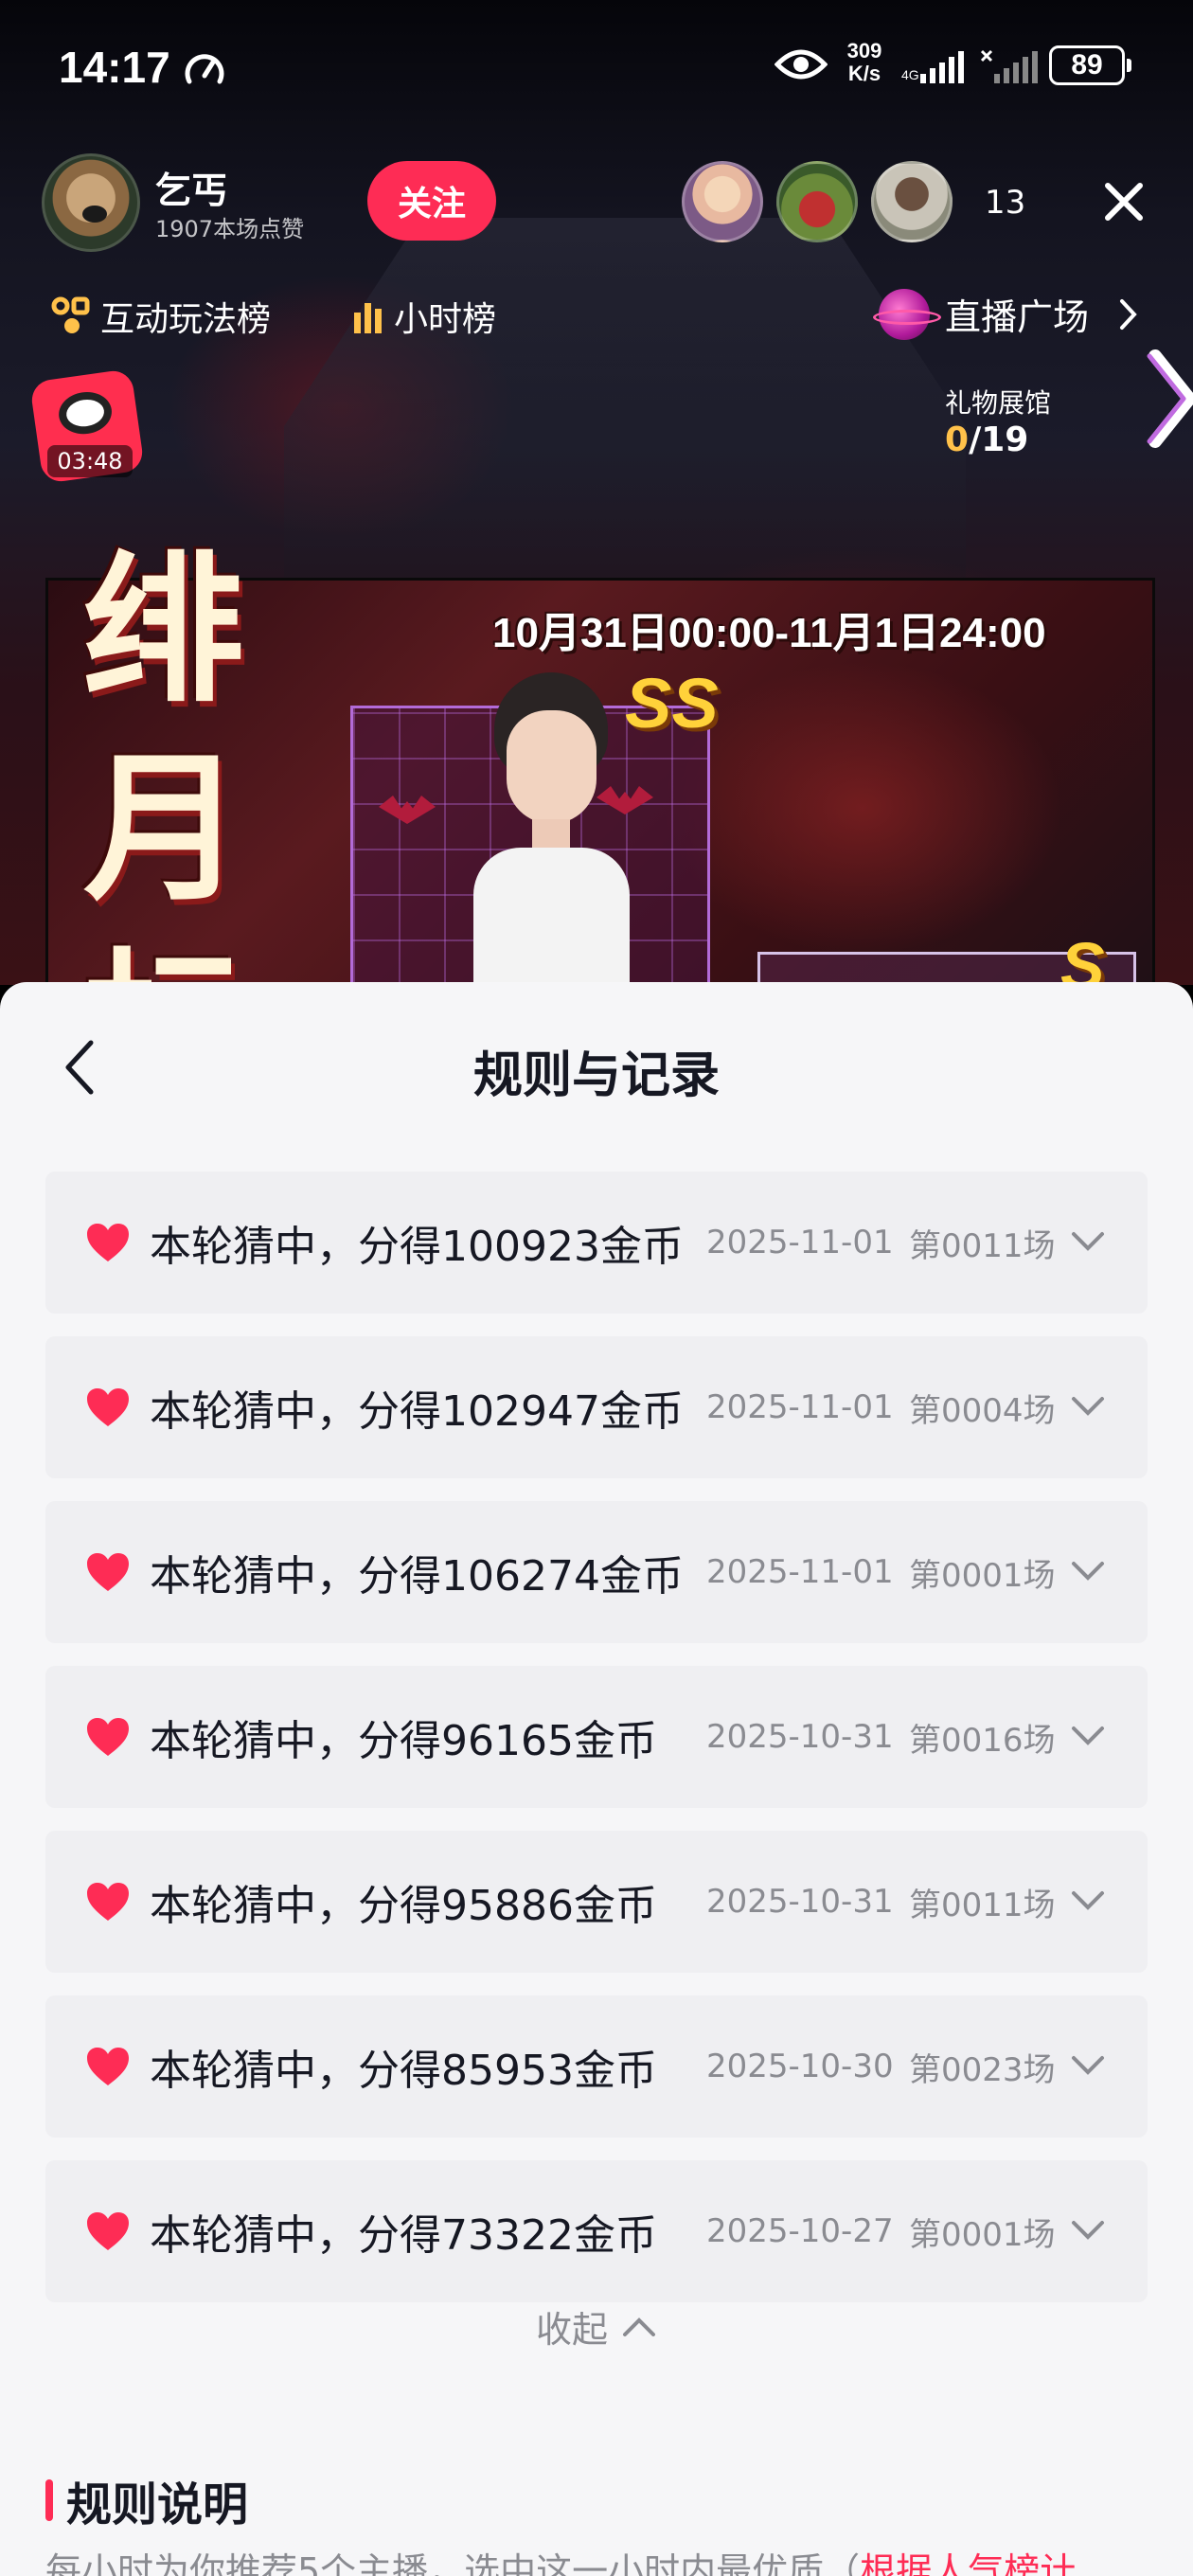  Describe the element at coordinates (417, 1247) in the screenshot. I see `record-text: 本轮猜中，分得100923金币` at that location.